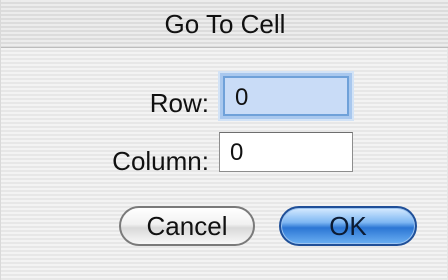 This screenshot has height=280, width=448. Describe the element at coordinates (160, 161) in the screenshot. I see `column-label: Column:` at that location.